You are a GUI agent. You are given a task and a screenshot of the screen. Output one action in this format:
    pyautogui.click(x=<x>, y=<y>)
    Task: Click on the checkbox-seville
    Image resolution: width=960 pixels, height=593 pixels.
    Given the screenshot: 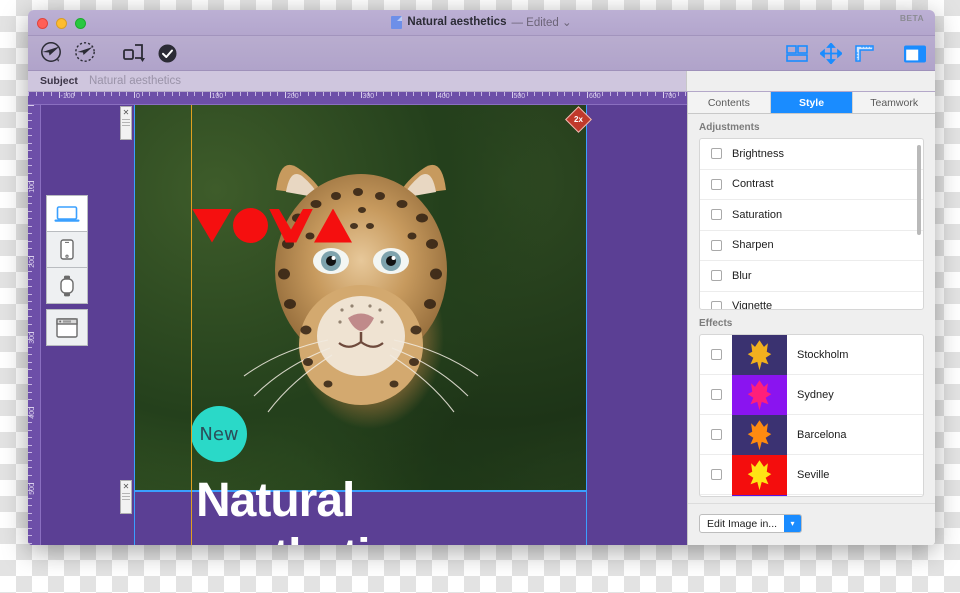 What is the action you would take?
    pyautogui.click(x=716, y=474)
    